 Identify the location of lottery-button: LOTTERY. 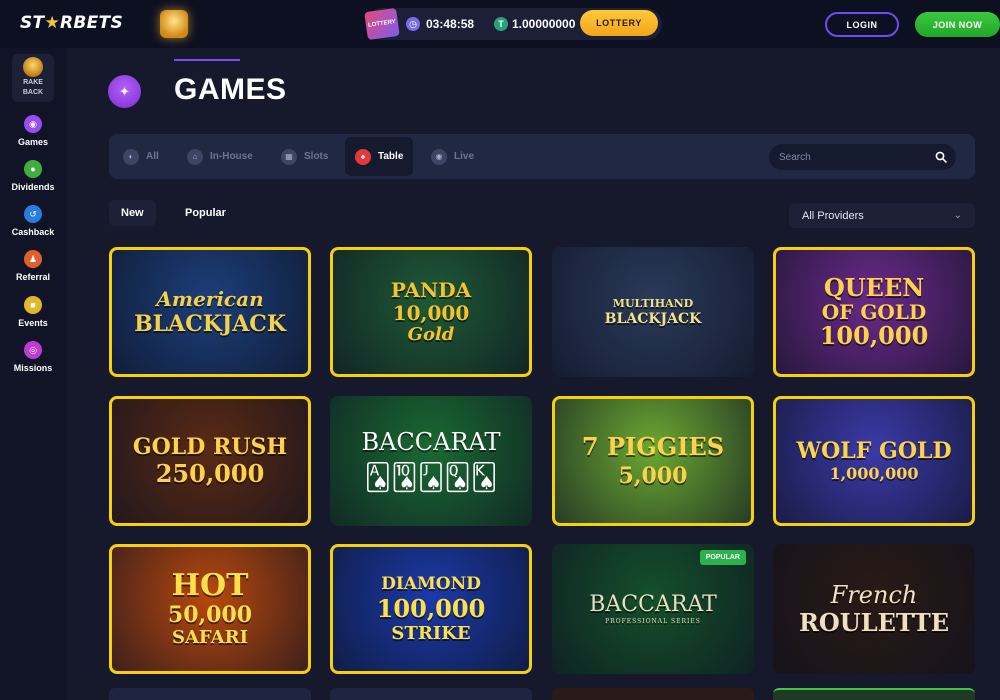
(619, 23).